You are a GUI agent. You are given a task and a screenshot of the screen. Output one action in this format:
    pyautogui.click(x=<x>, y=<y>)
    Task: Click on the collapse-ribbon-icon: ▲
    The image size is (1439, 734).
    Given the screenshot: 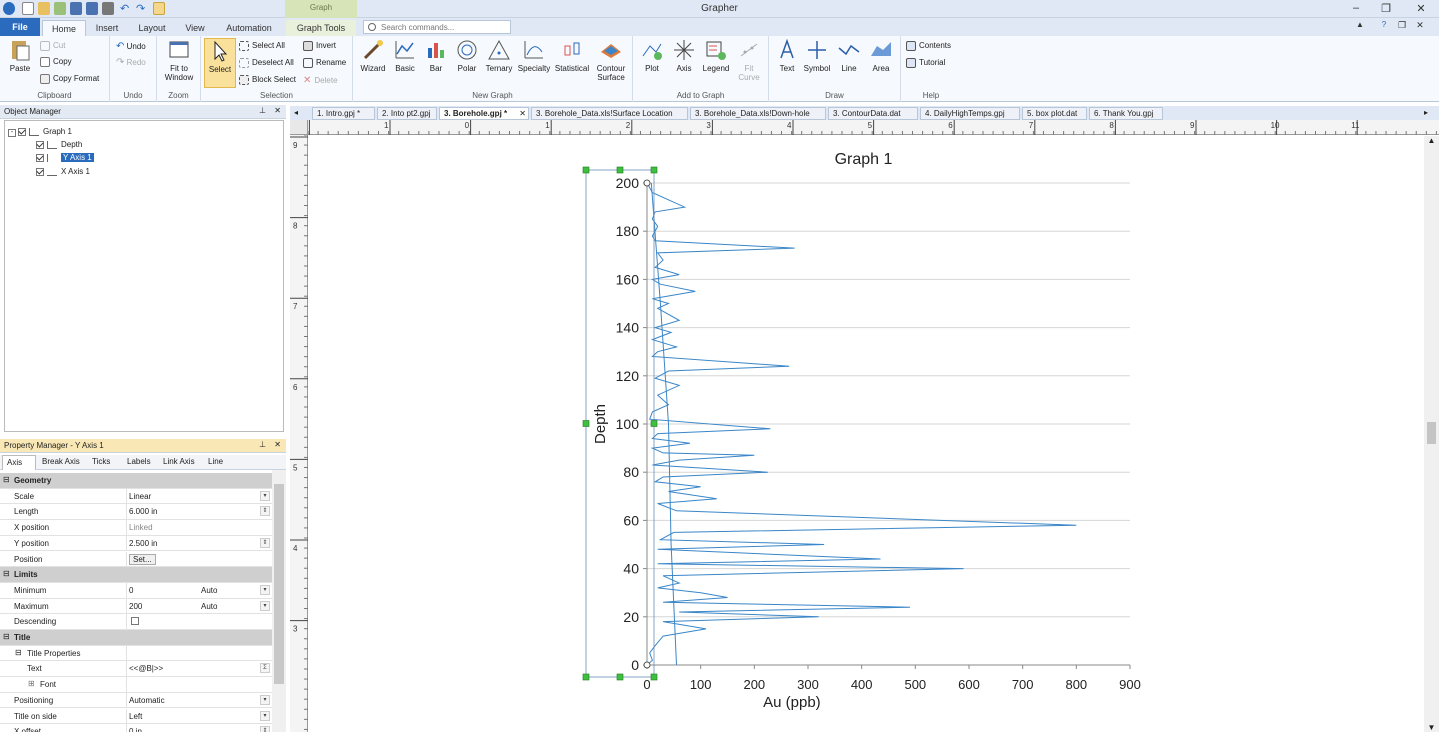 What is the action you would take?
    pyautogui.click(x=1360, y=27)
    